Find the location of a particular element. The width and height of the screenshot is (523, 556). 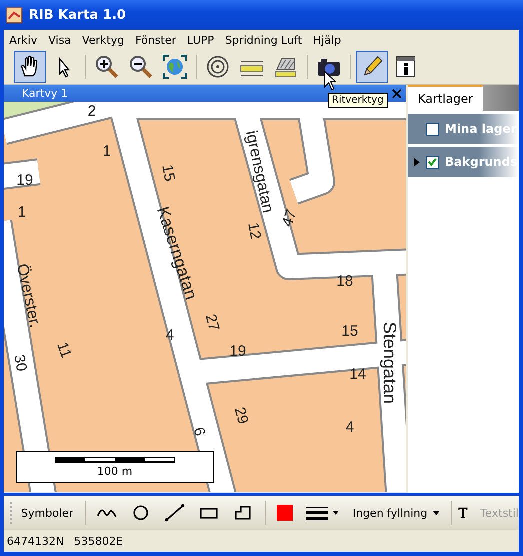

draw-tool-button is located at coordinates (372, 67).